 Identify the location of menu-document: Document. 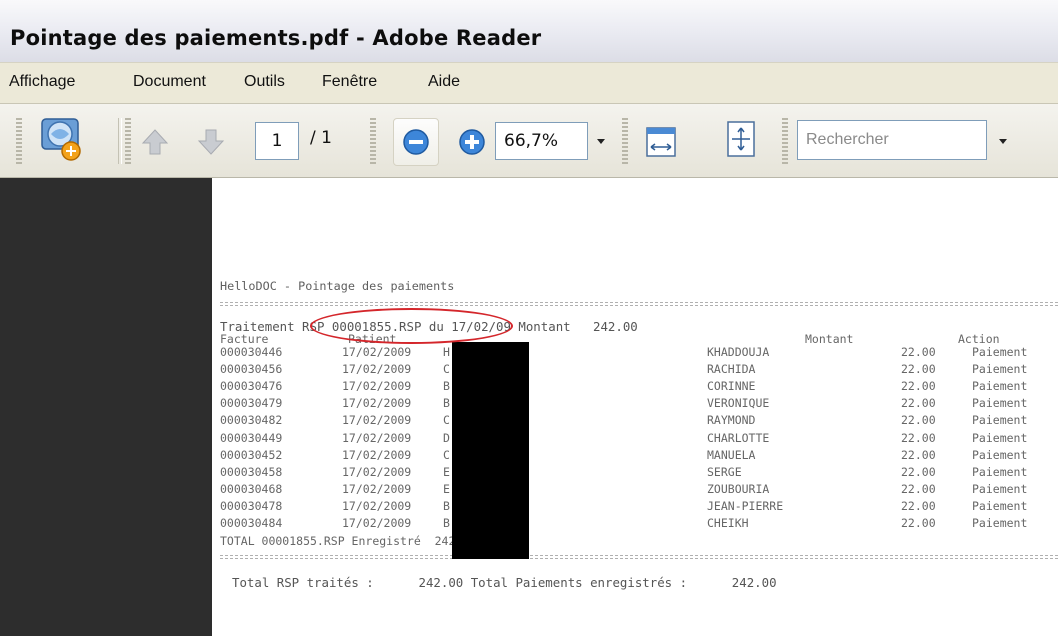
(169, 82).